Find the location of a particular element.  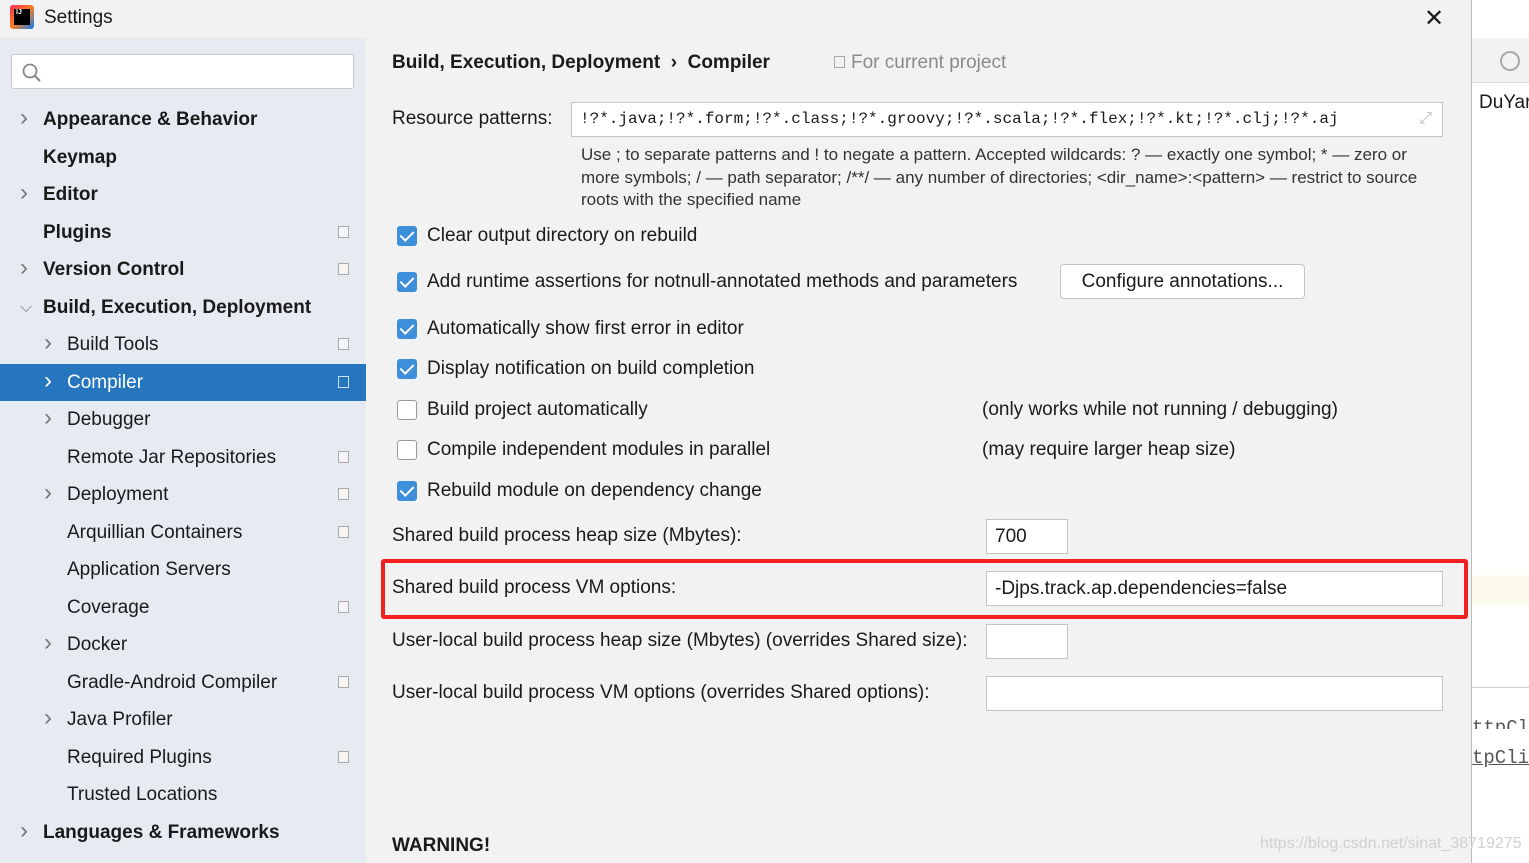

vm-options-input: -Djps.track.ap.dependencies=false is located at coordinates (1214, 588).